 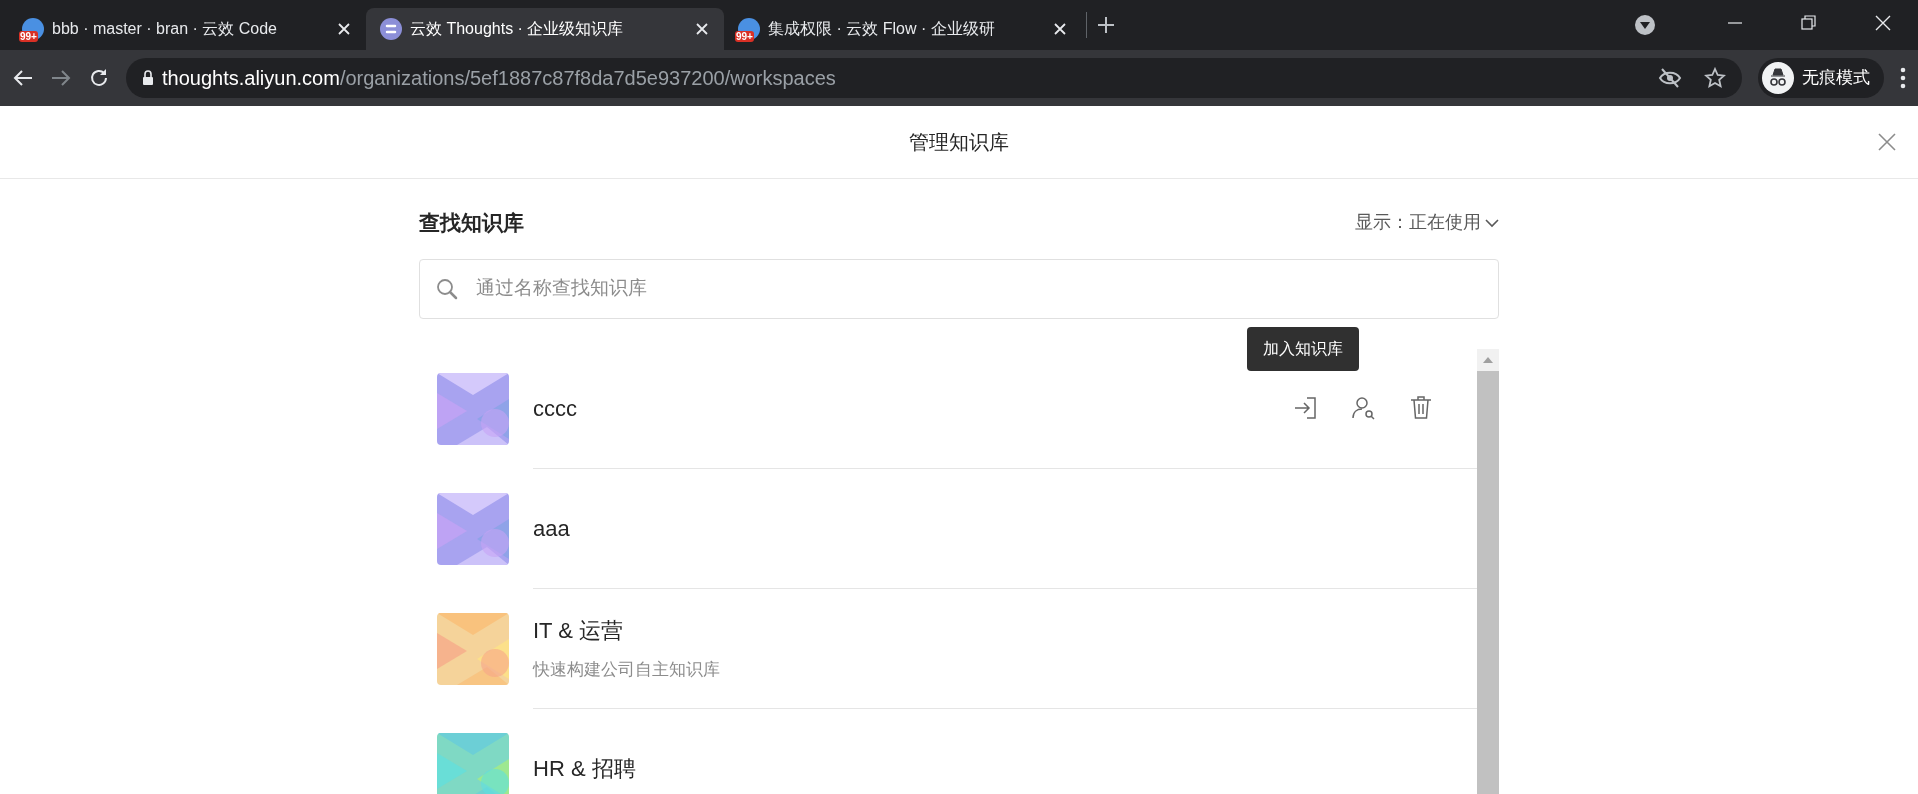 I want to click on tab-title: 集成权限 · 云效 Flow · 企业级研, so click(x=882, y=29).